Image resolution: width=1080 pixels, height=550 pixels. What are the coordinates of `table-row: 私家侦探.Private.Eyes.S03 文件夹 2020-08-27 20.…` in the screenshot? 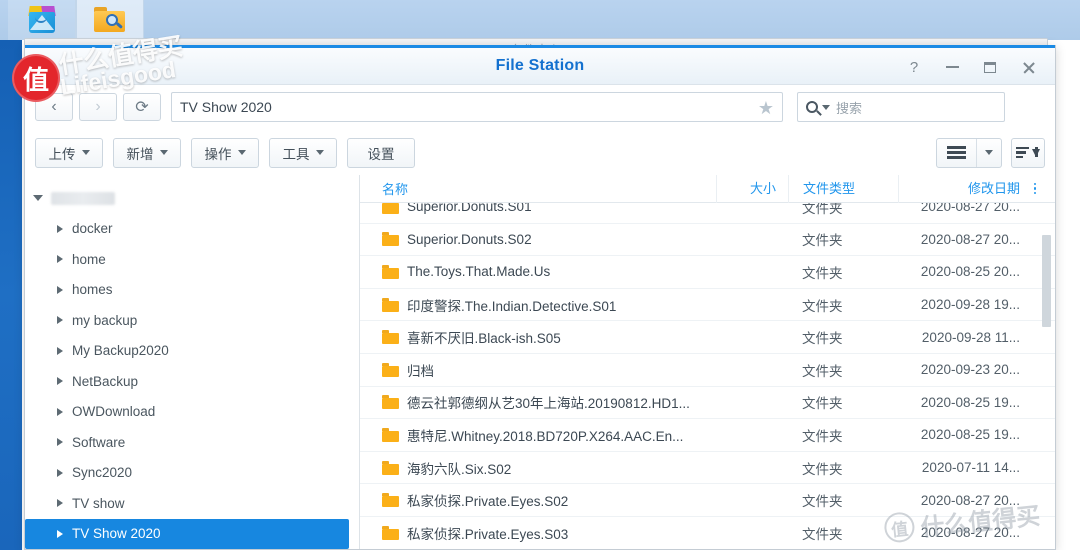 It's located at (707, 533).